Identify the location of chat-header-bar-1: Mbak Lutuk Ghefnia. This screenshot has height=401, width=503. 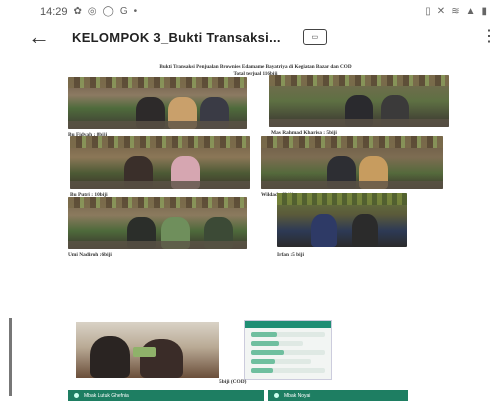
(166, 395).